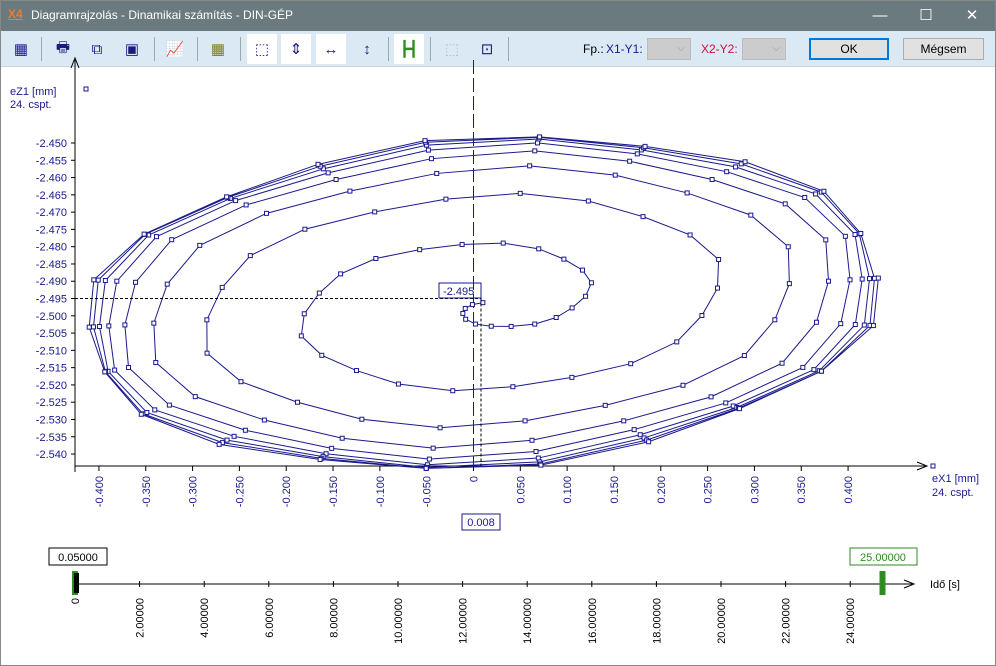  What do you see at coordinates (51, 213) in the screenshot?
I see `y-tick-label: -2.470` at bounding box center [51, 213].